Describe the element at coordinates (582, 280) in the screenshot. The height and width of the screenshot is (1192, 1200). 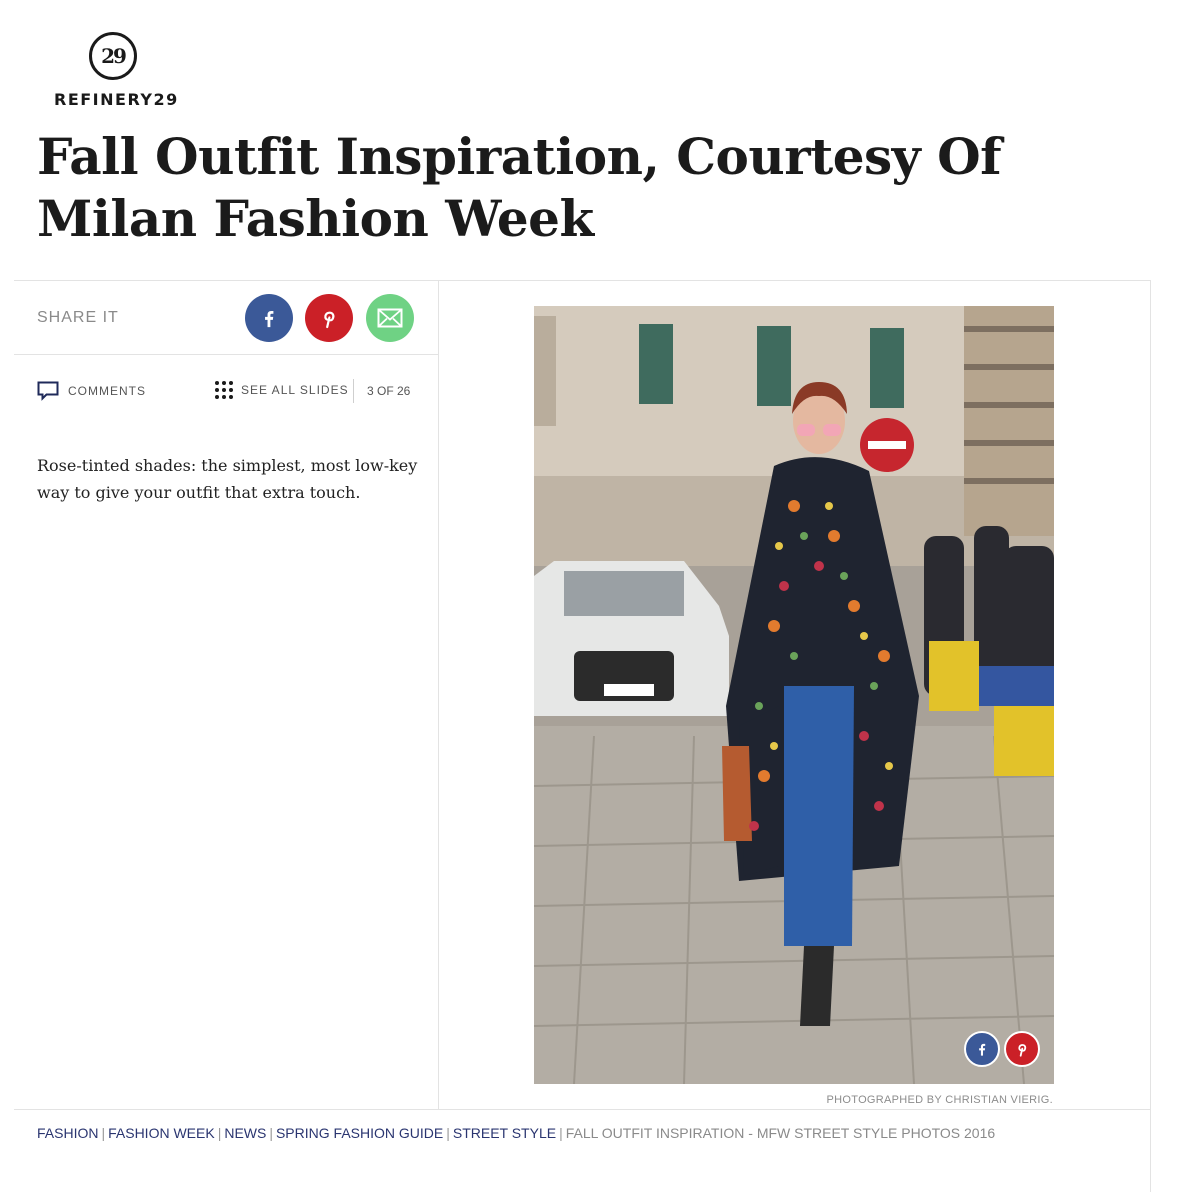
I see `content-top-divider` at that location.